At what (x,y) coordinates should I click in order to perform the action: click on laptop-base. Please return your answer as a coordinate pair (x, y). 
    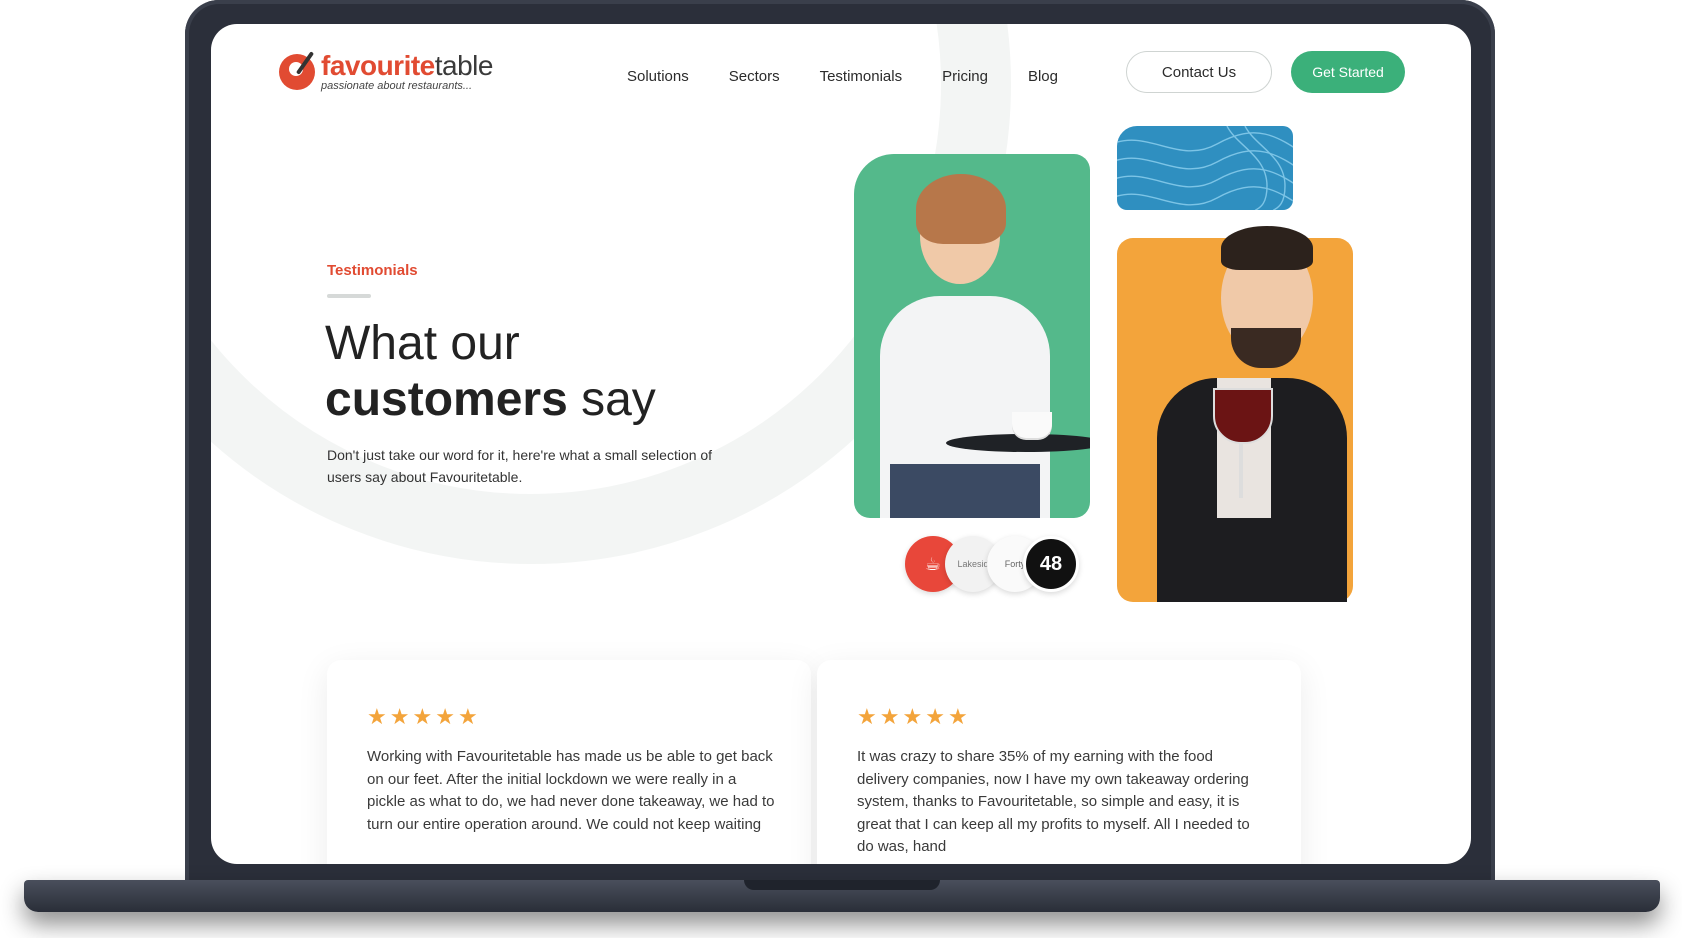
    Looking at the image, I should click on (842, 896).